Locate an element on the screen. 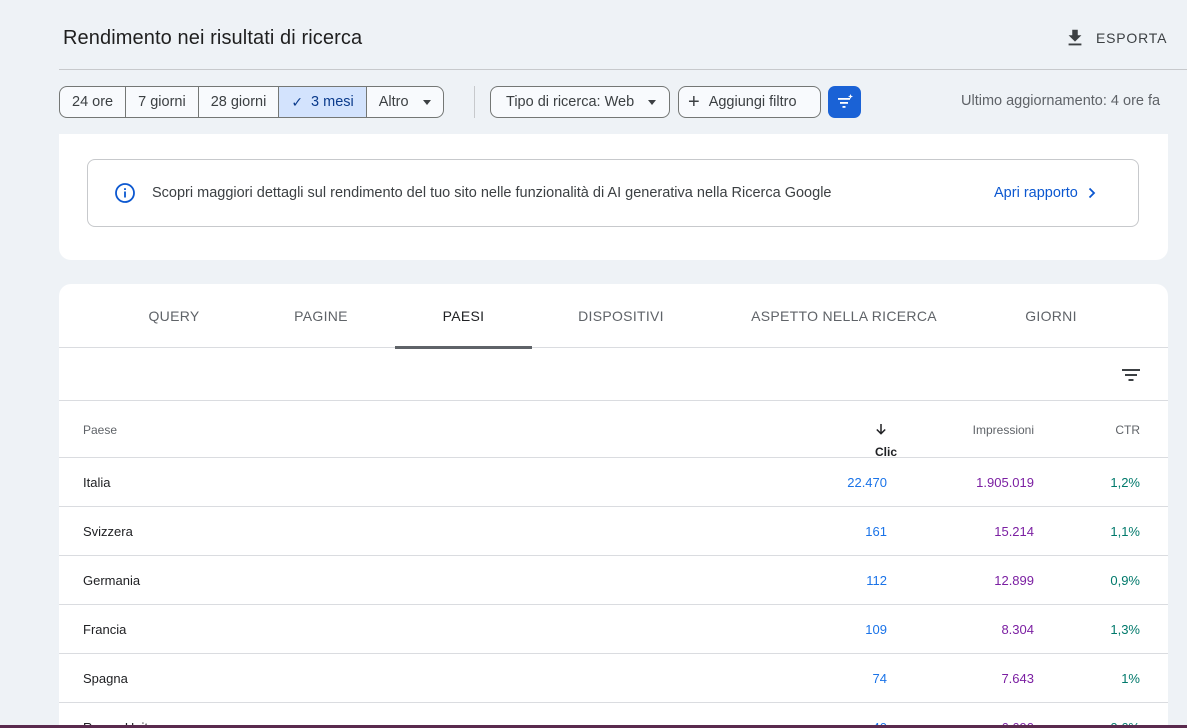 This screenshot has height=728, width=1187. tab-devices: DISPOSITIVI is located at coordinates (621, 316).